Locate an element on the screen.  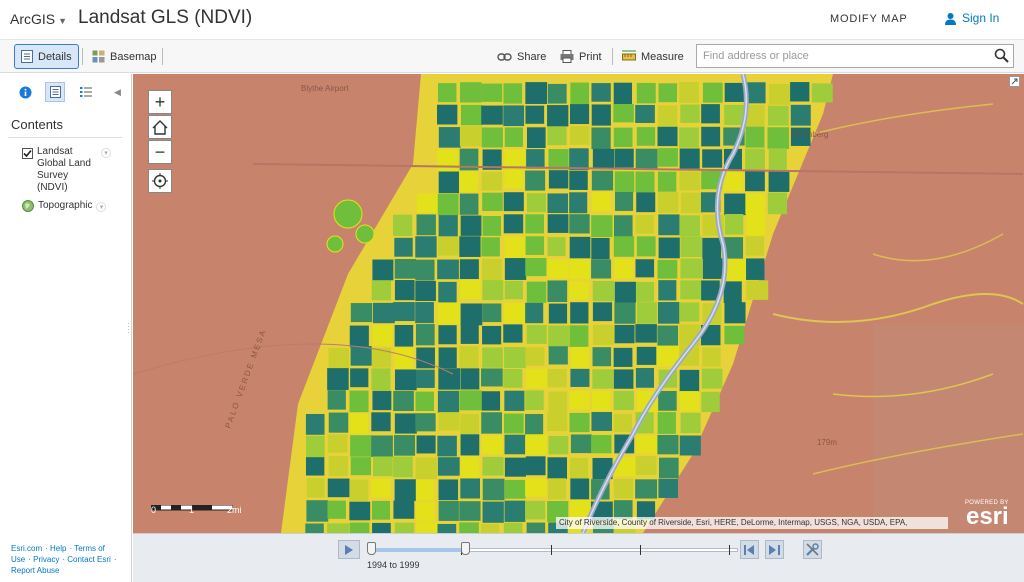
search-icon is located at coordinates (1001, 55).